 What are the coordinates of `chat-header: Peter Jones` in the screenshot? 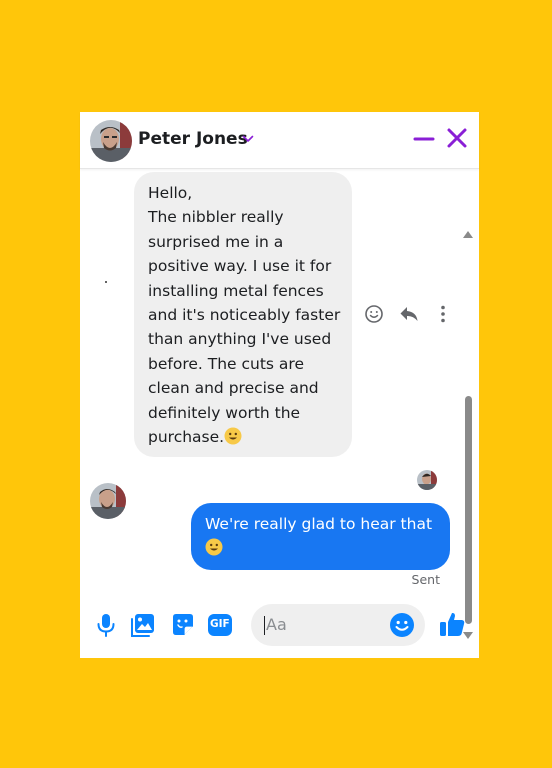 It's located at (279, 140).